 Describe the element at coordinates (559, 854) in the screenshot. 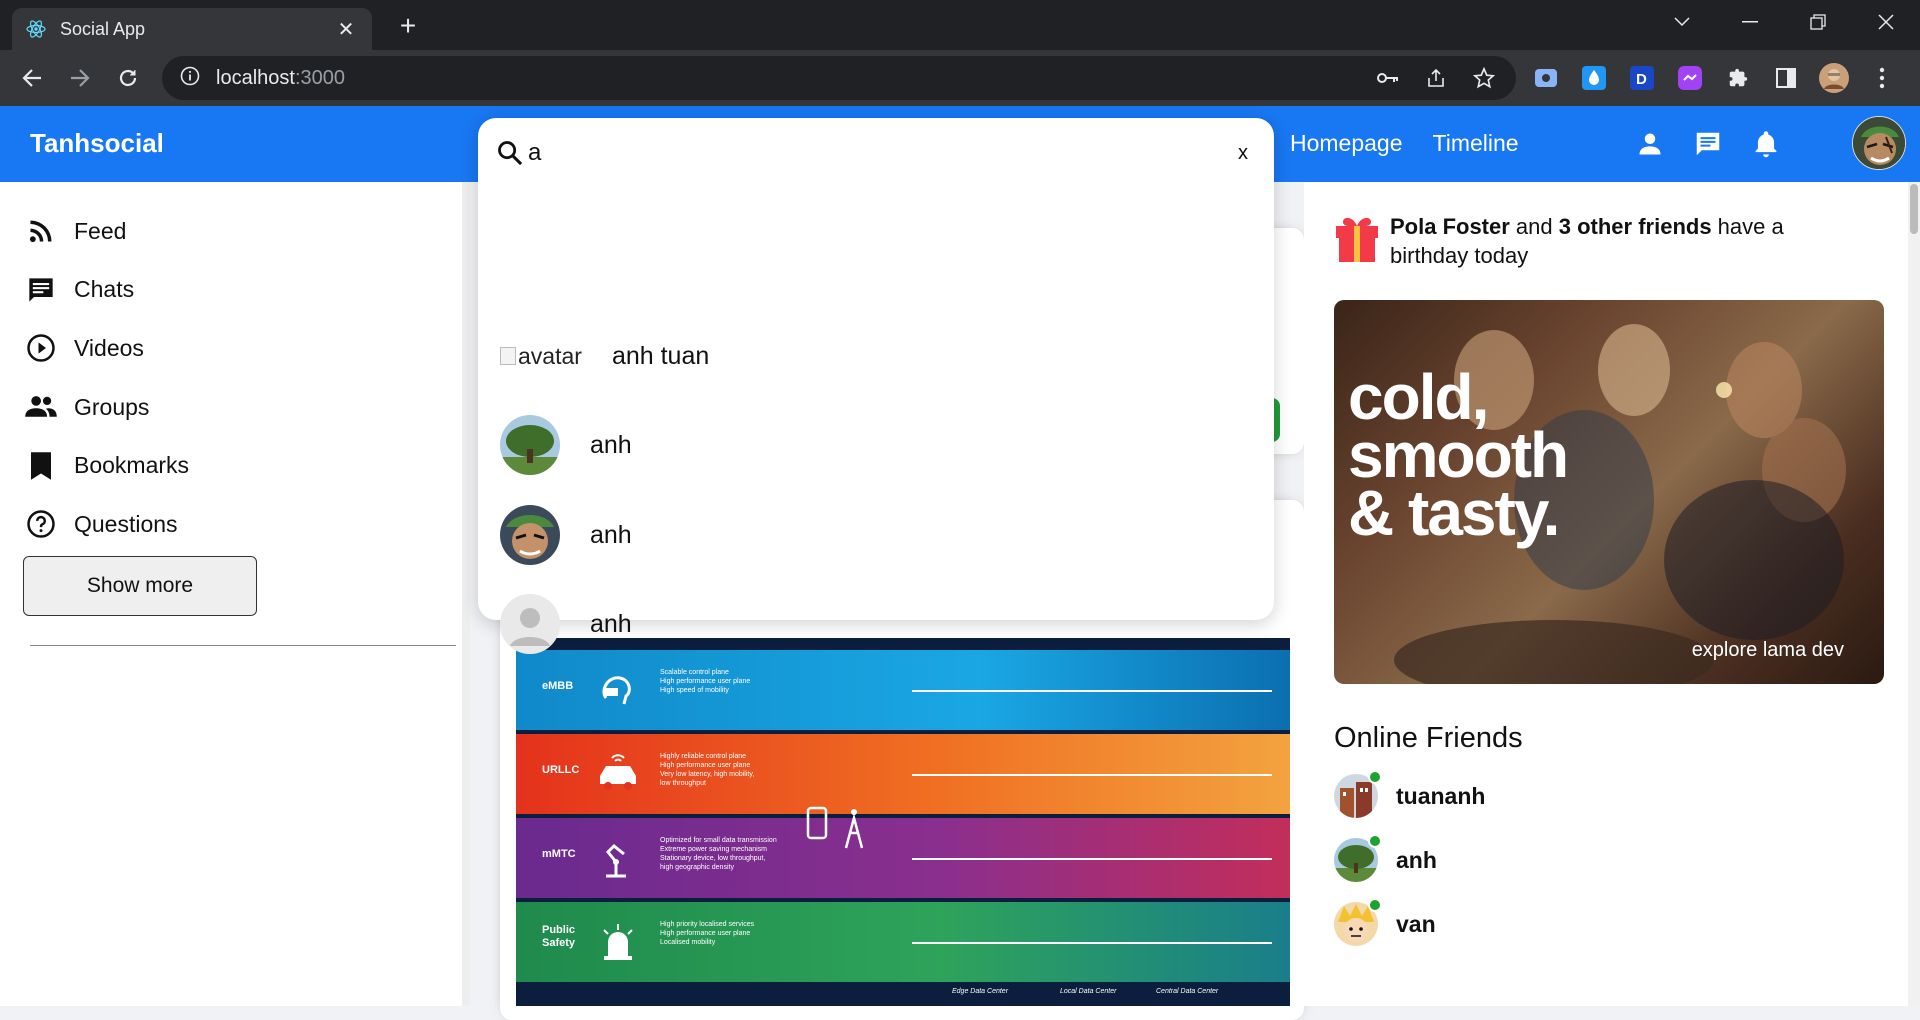

I see `band-label: mMTC` at that location.